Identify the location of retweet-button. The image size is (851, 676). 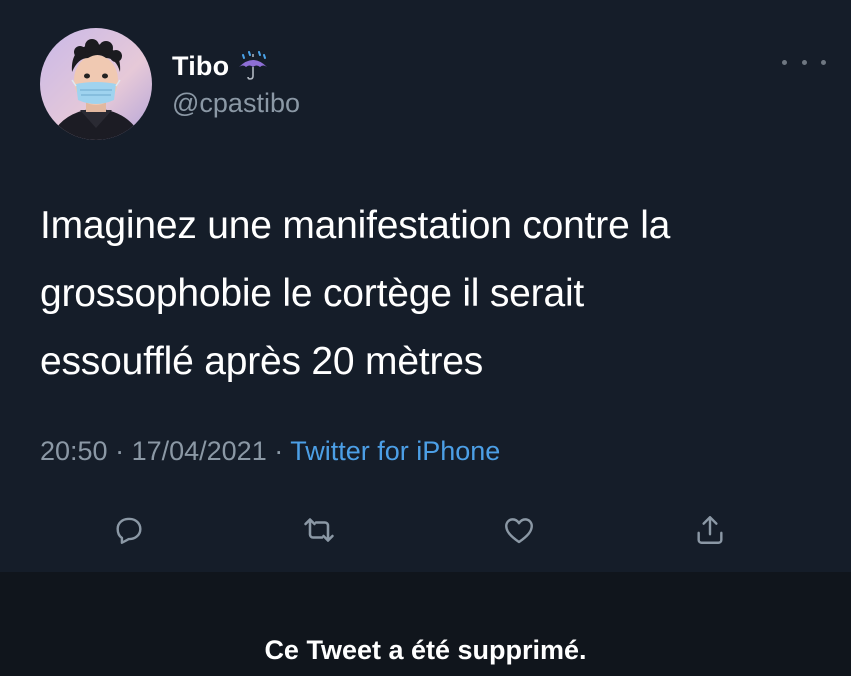
(319, 530).